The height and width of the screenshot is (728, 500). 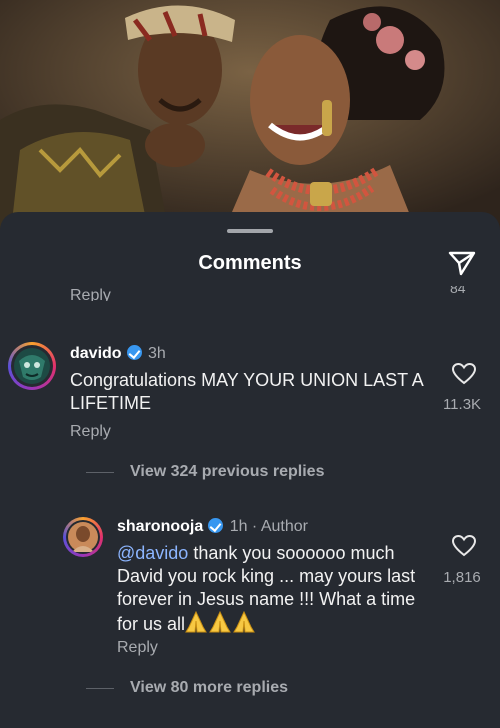 What do you see at coordinates (250, 263) in the screenshot?
I see `sheet-title: Comments` at bounding box center [250, 263].